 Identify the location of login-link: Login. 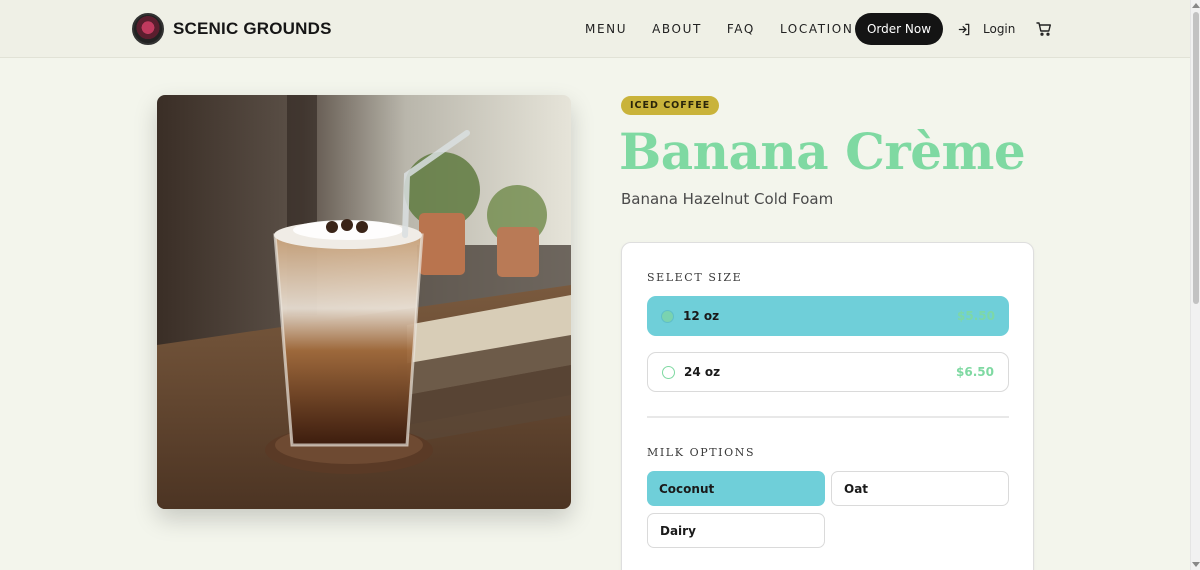
(986, 29).